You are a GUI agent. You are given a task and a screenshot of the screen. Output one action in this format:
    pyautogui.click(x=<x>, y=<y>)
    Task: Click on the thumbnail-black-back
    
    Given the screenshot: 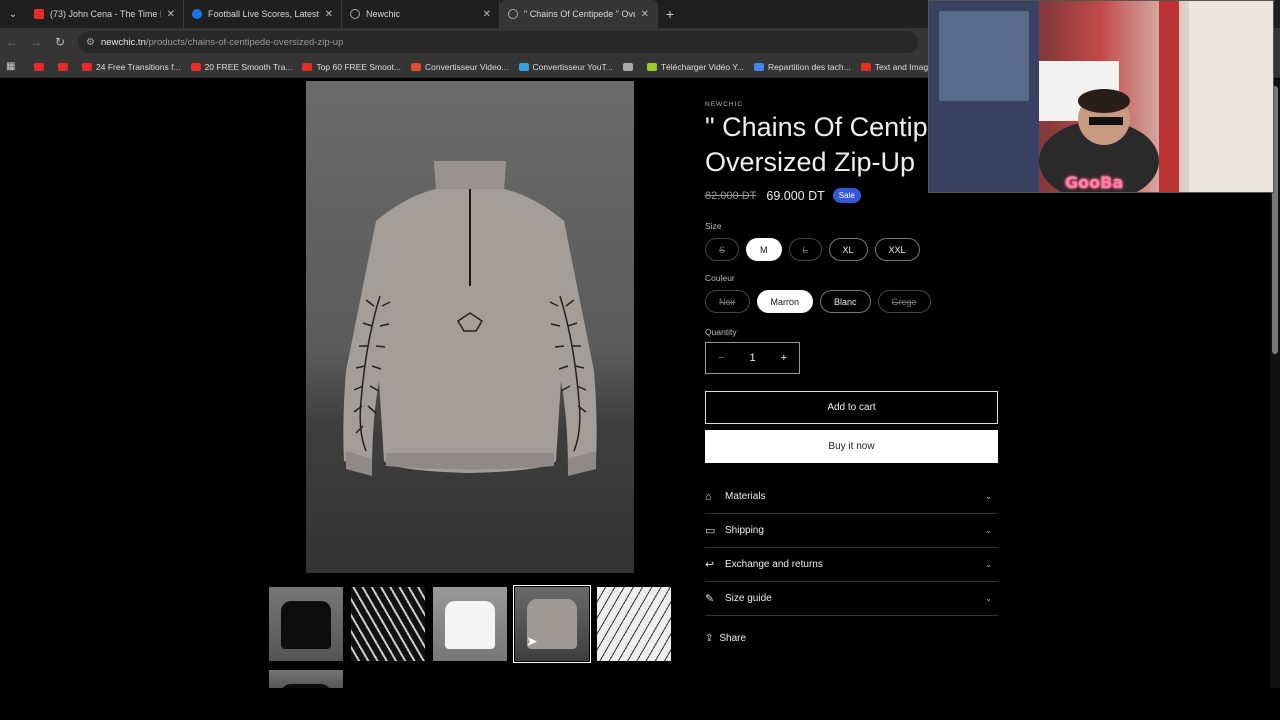 What is the action you would take?
    pyautogui.click(x=306, y=679)
    